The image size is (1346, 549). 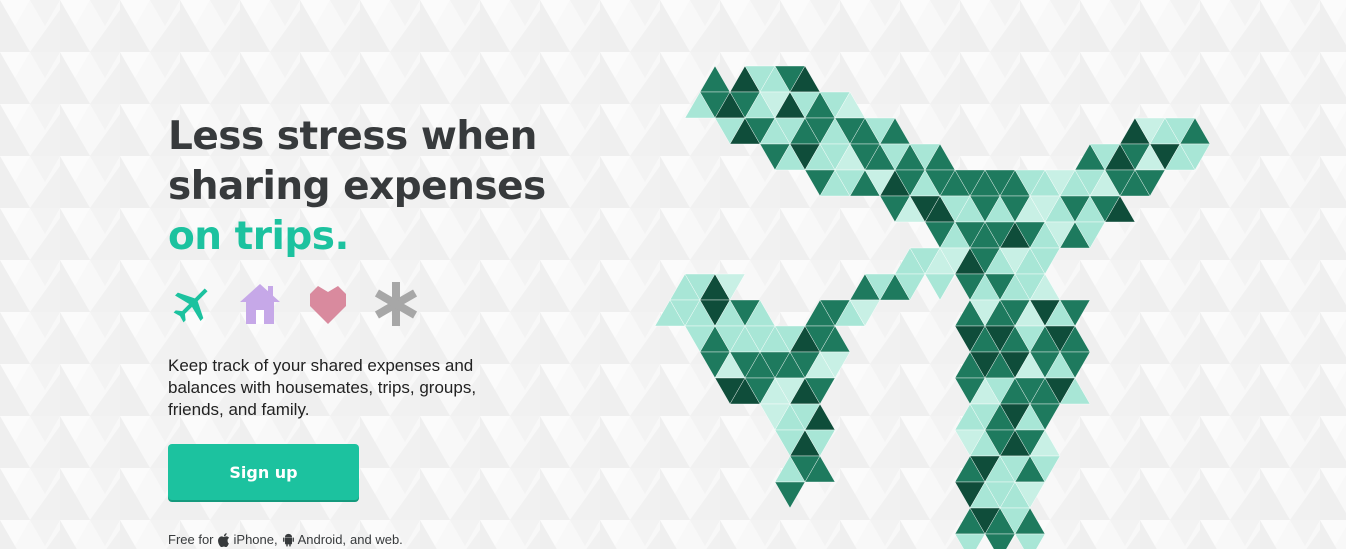 What do you see at coordinates (223, 540) in the screenshot?
I see `apple-icon` at bounding box center [223, 540].